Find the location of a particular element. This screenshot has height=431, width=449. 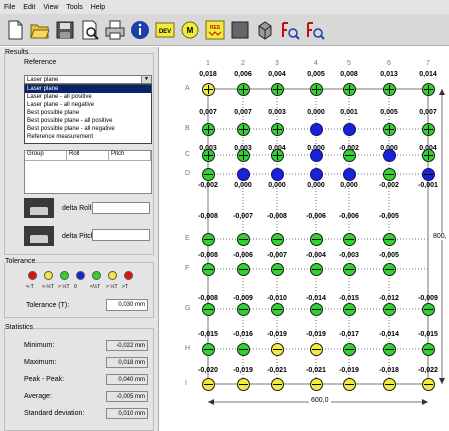

tolerance-input: 0,030 mm is located at coordinates (127, 305).